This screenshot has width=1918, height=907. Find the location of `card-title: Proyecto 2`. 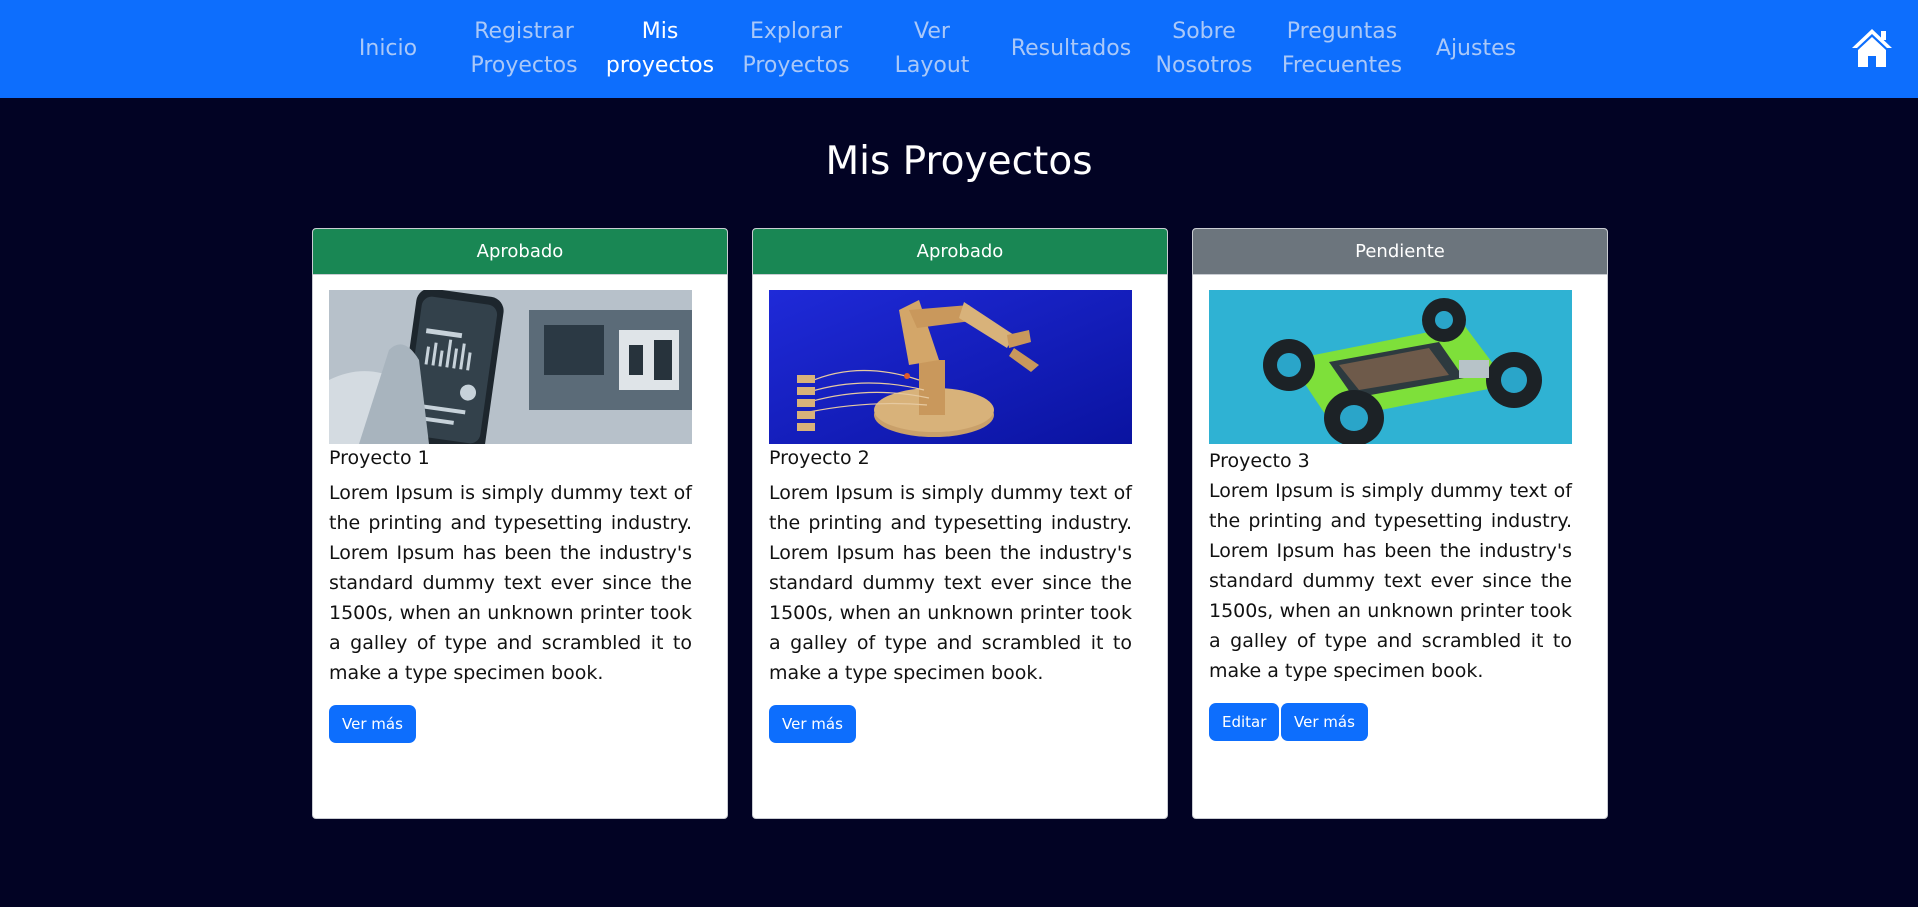

card-title: Proyecto 2 is located at coordinates (819, 458).